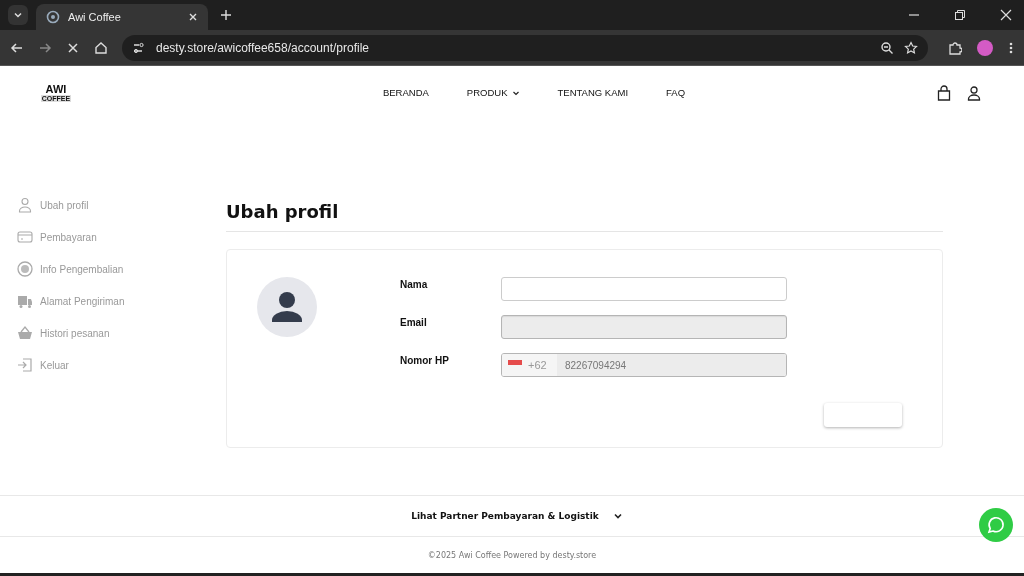 This screenshot has height=576, width=1024. What do you see at coordinates (95, 17) in the screenshot?
I see `tab-title: Awi Coffee` at bounding box center [95, 17].